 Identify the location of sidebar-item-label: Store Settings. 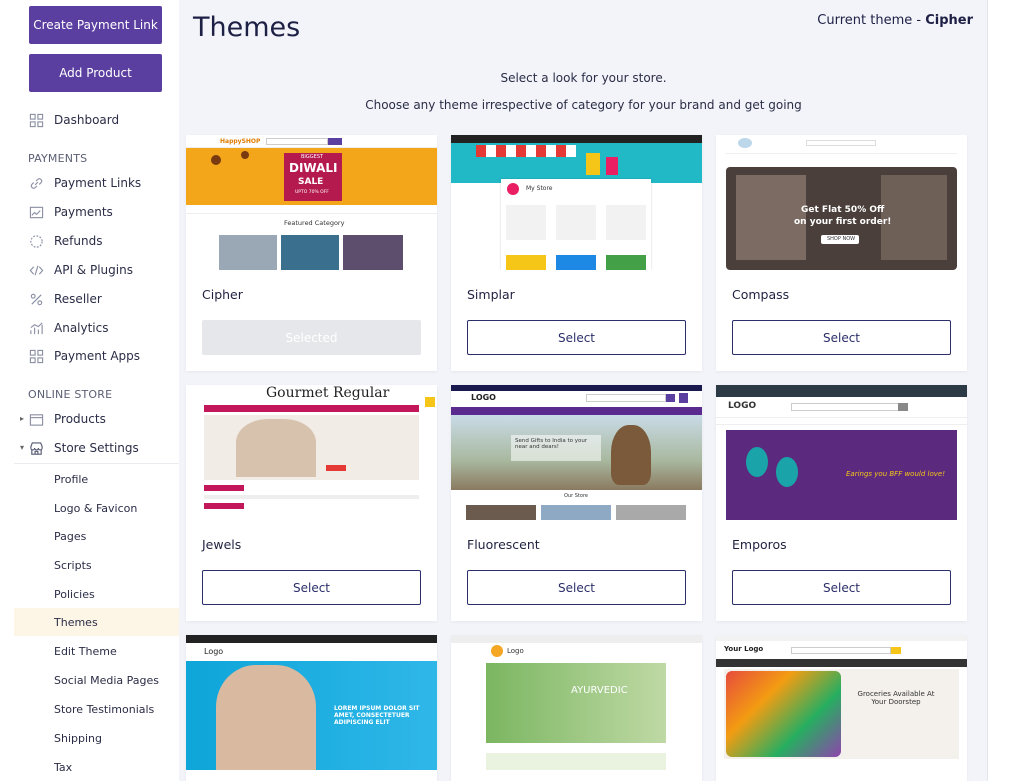
(96, 448).